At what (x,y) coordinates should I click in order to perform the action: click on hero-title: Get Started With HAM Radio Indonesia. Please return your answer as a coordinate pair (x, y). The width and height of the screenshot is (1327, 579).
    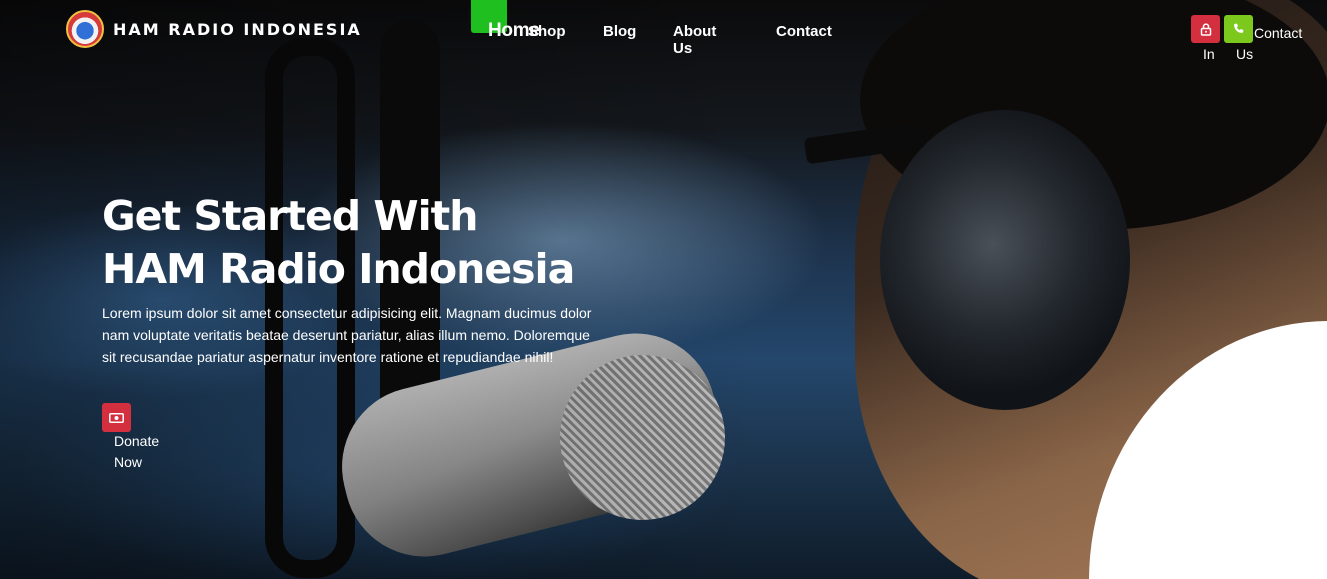
    Looking at the image, I should click on (338, 243).